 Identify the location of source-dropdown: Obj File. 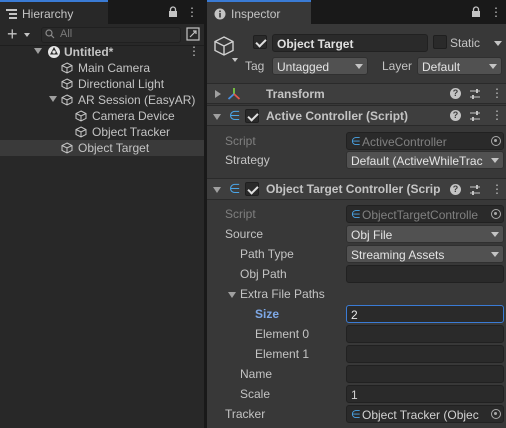
(425, 234).